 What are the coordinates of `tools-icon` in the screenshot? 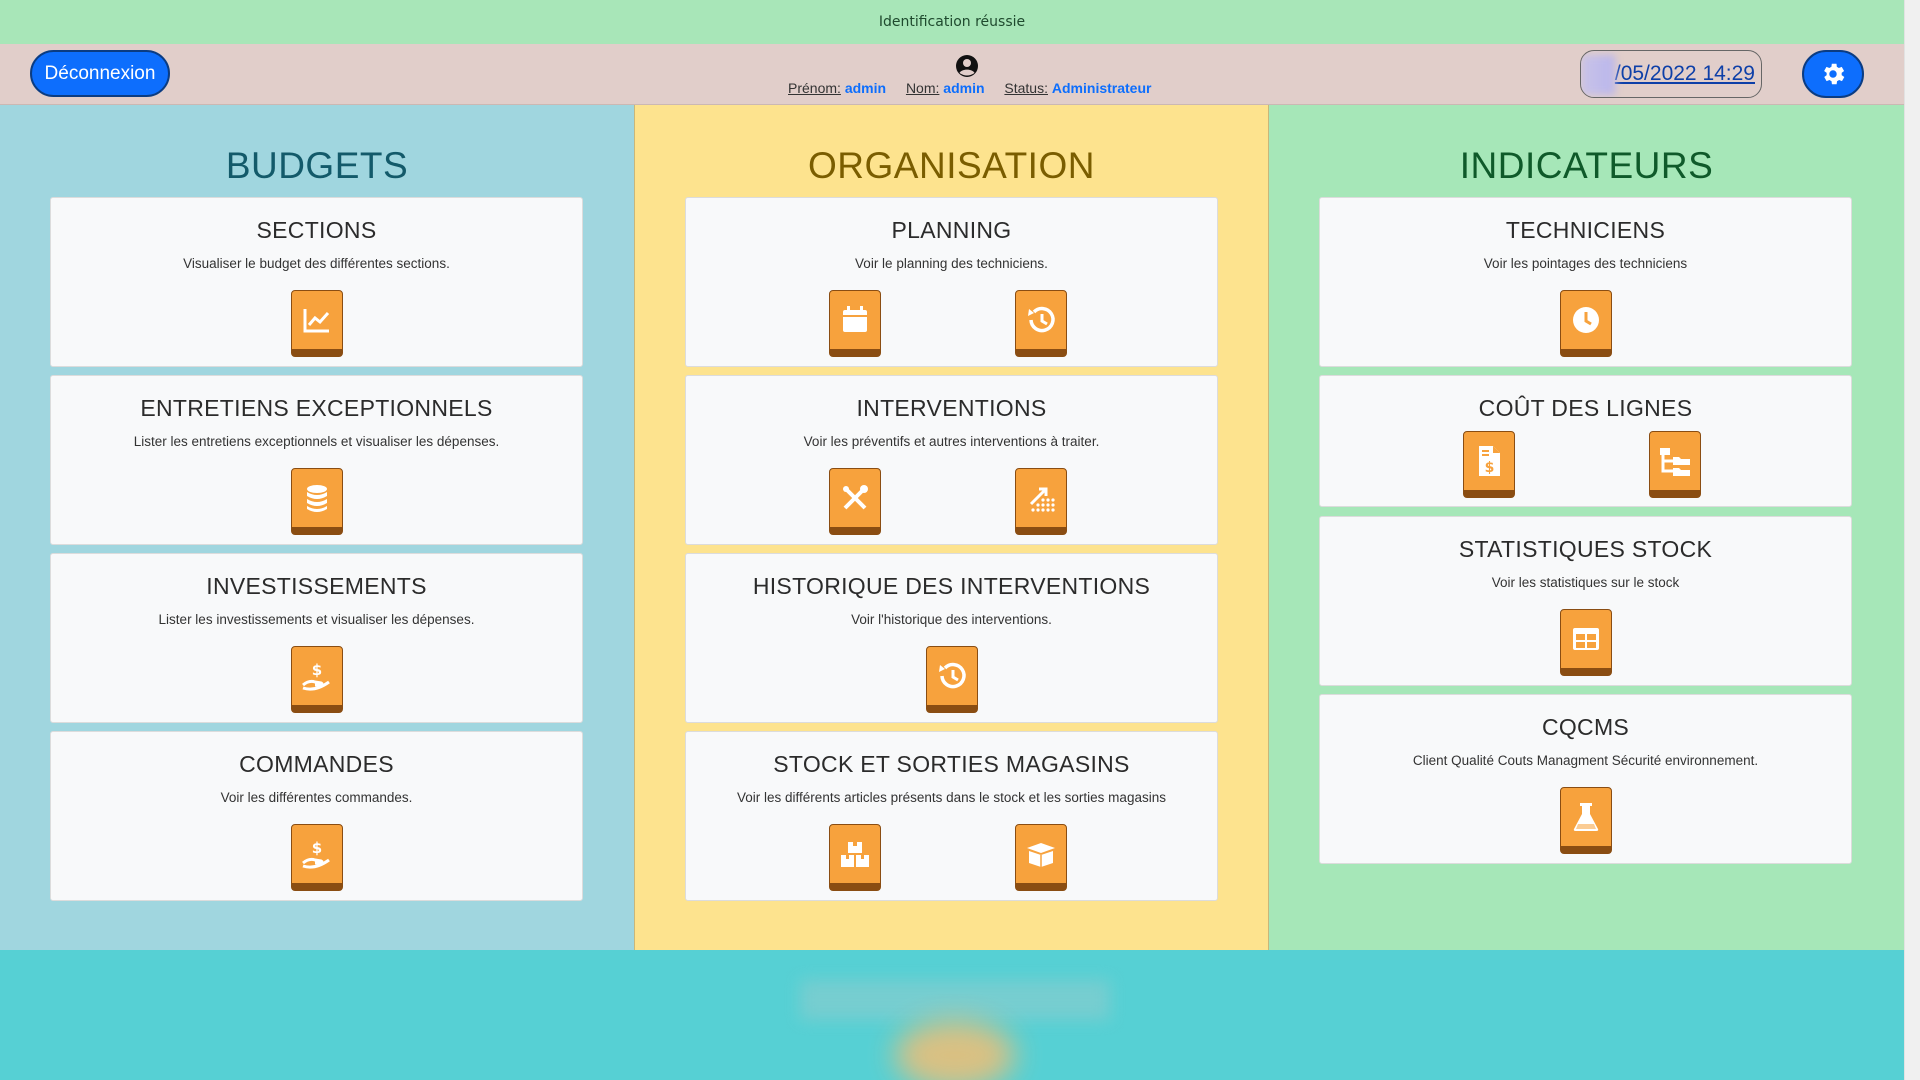 It's located at (855, 497).